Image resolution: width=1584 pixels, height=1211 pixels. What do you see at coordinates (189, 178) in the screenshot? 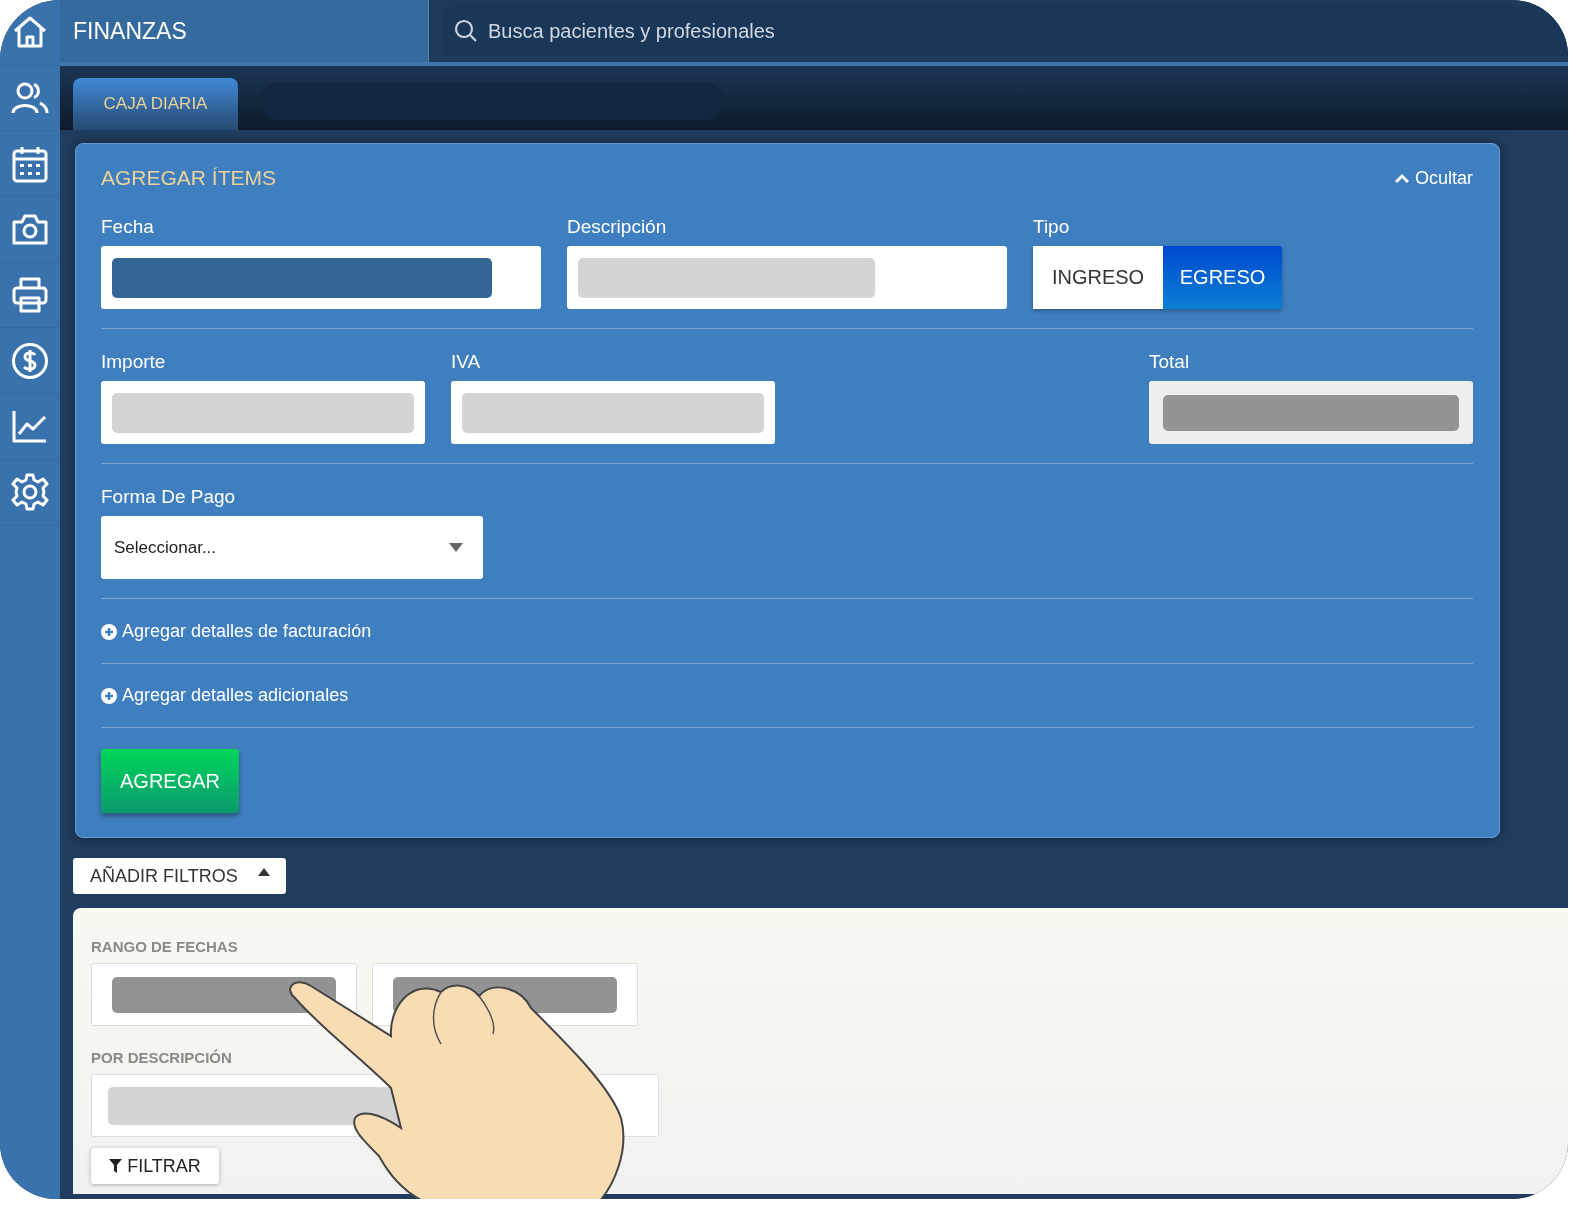
I see `card-title: AGREGAR ÍTEMS` at bounding box center [189, 178].